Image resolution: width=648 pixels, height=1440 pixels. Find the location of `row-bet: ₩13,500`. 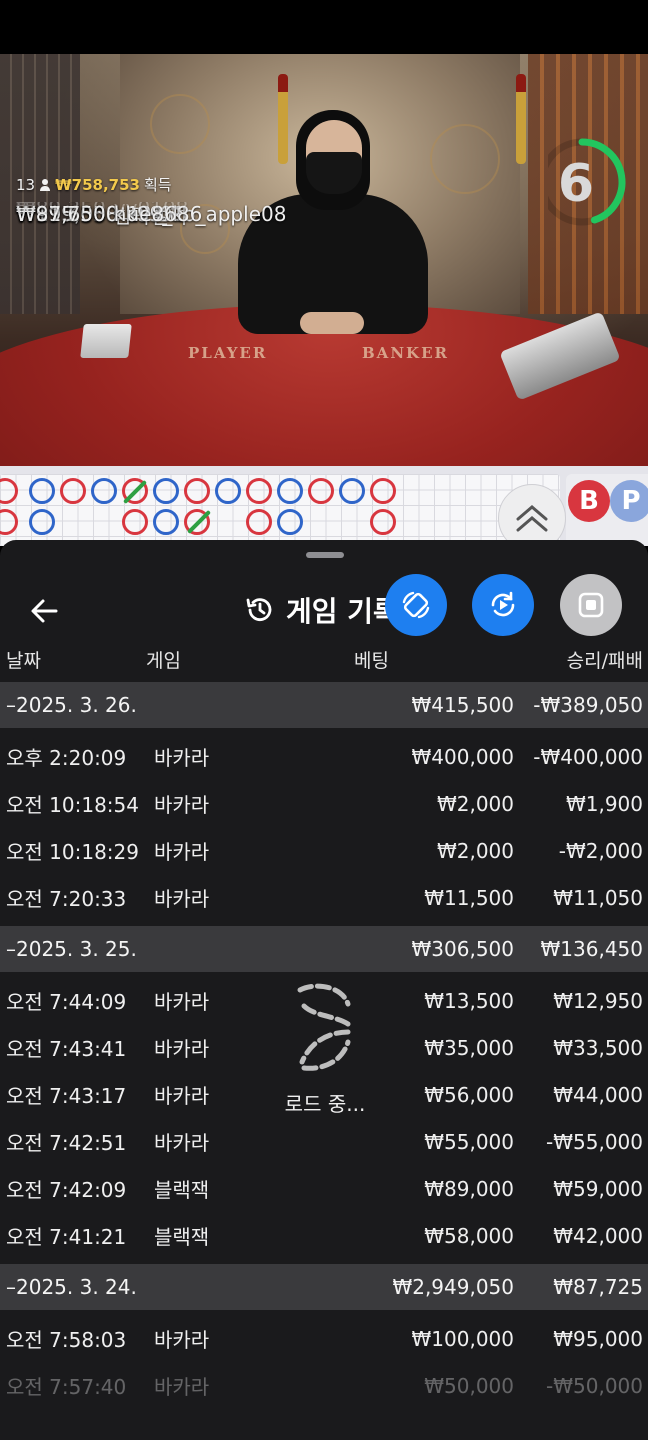

row-bet: ₩13,500 is located at coordinates (469, 1000).